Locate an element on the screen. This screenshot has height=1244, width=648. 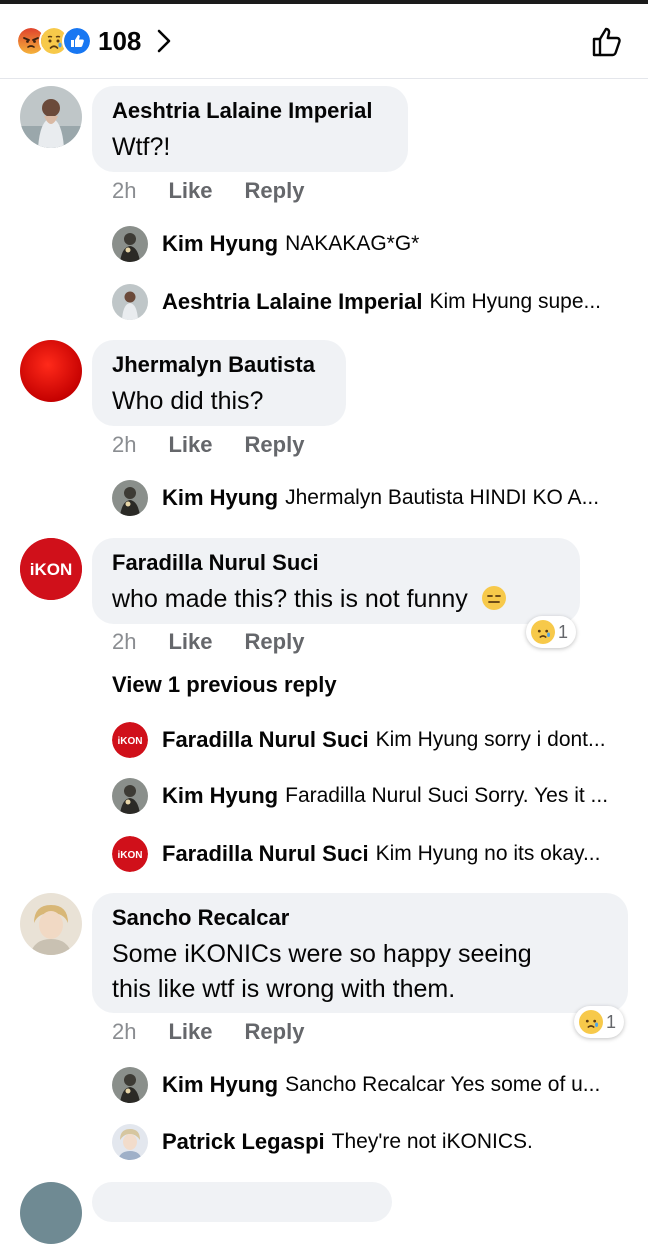
comment-author: Faradilla Nurul Suci is located at coordinates (336, 563).